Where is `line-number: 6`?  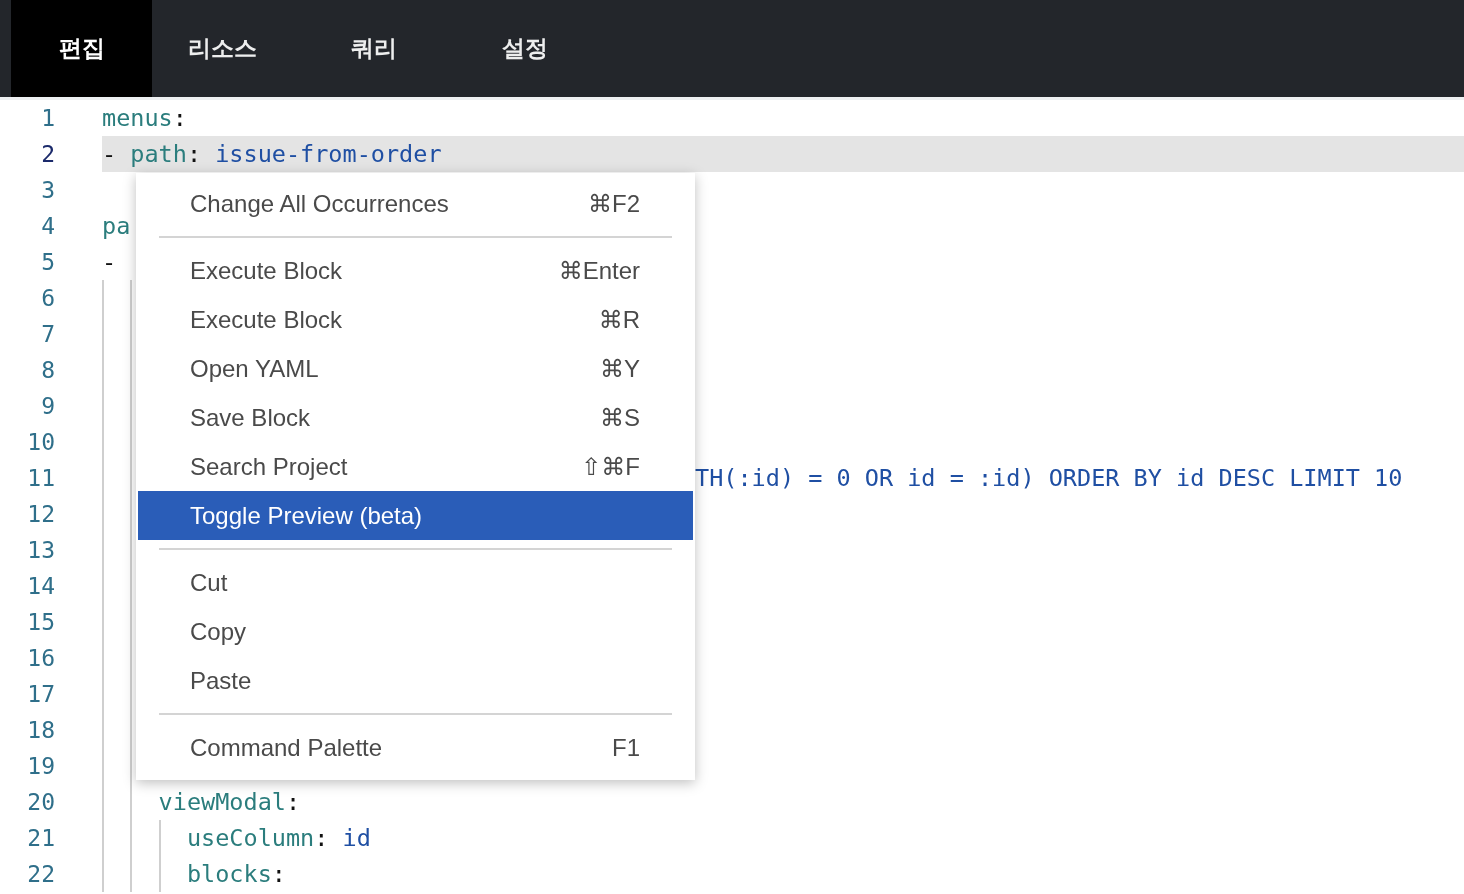
line-number: 6 is located at coordinates (48, 298).